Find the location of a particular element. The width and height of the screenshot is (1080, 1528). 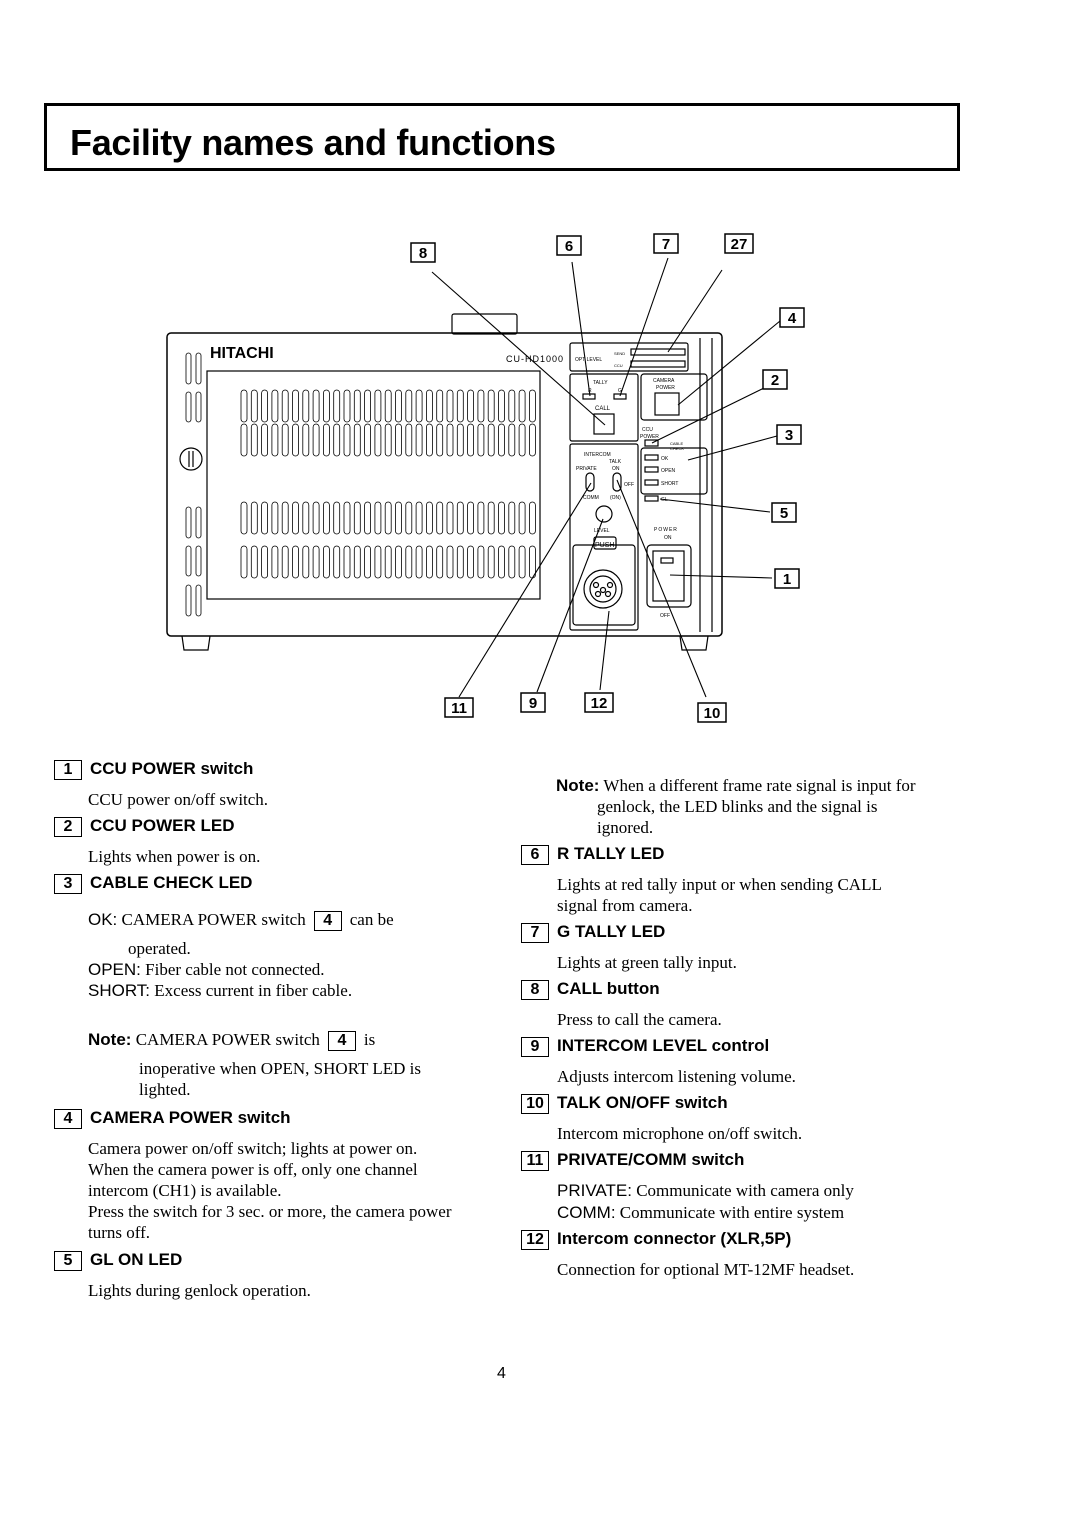

short-label: SHORT is located at coordinates (669, 484).